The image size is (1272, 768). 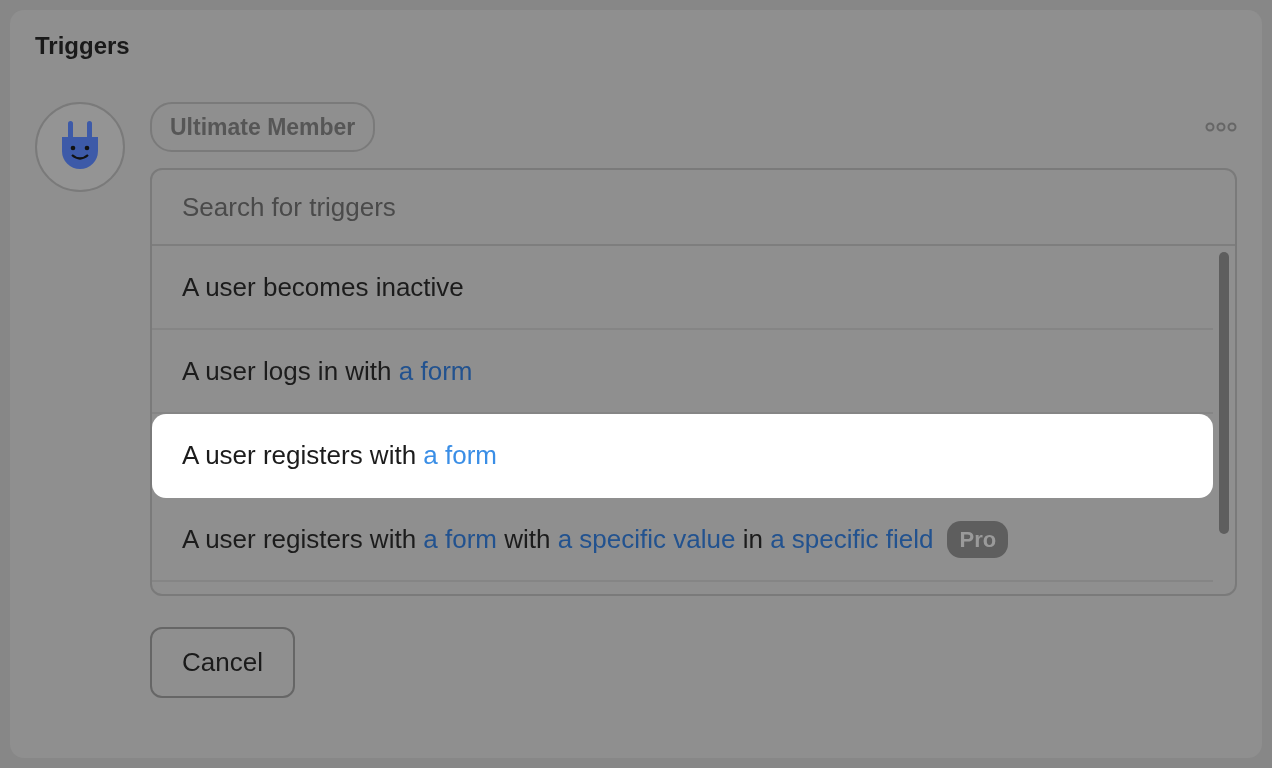 I want to click on trigger-option: A user becomes inactive, so click(x=682, y=288).